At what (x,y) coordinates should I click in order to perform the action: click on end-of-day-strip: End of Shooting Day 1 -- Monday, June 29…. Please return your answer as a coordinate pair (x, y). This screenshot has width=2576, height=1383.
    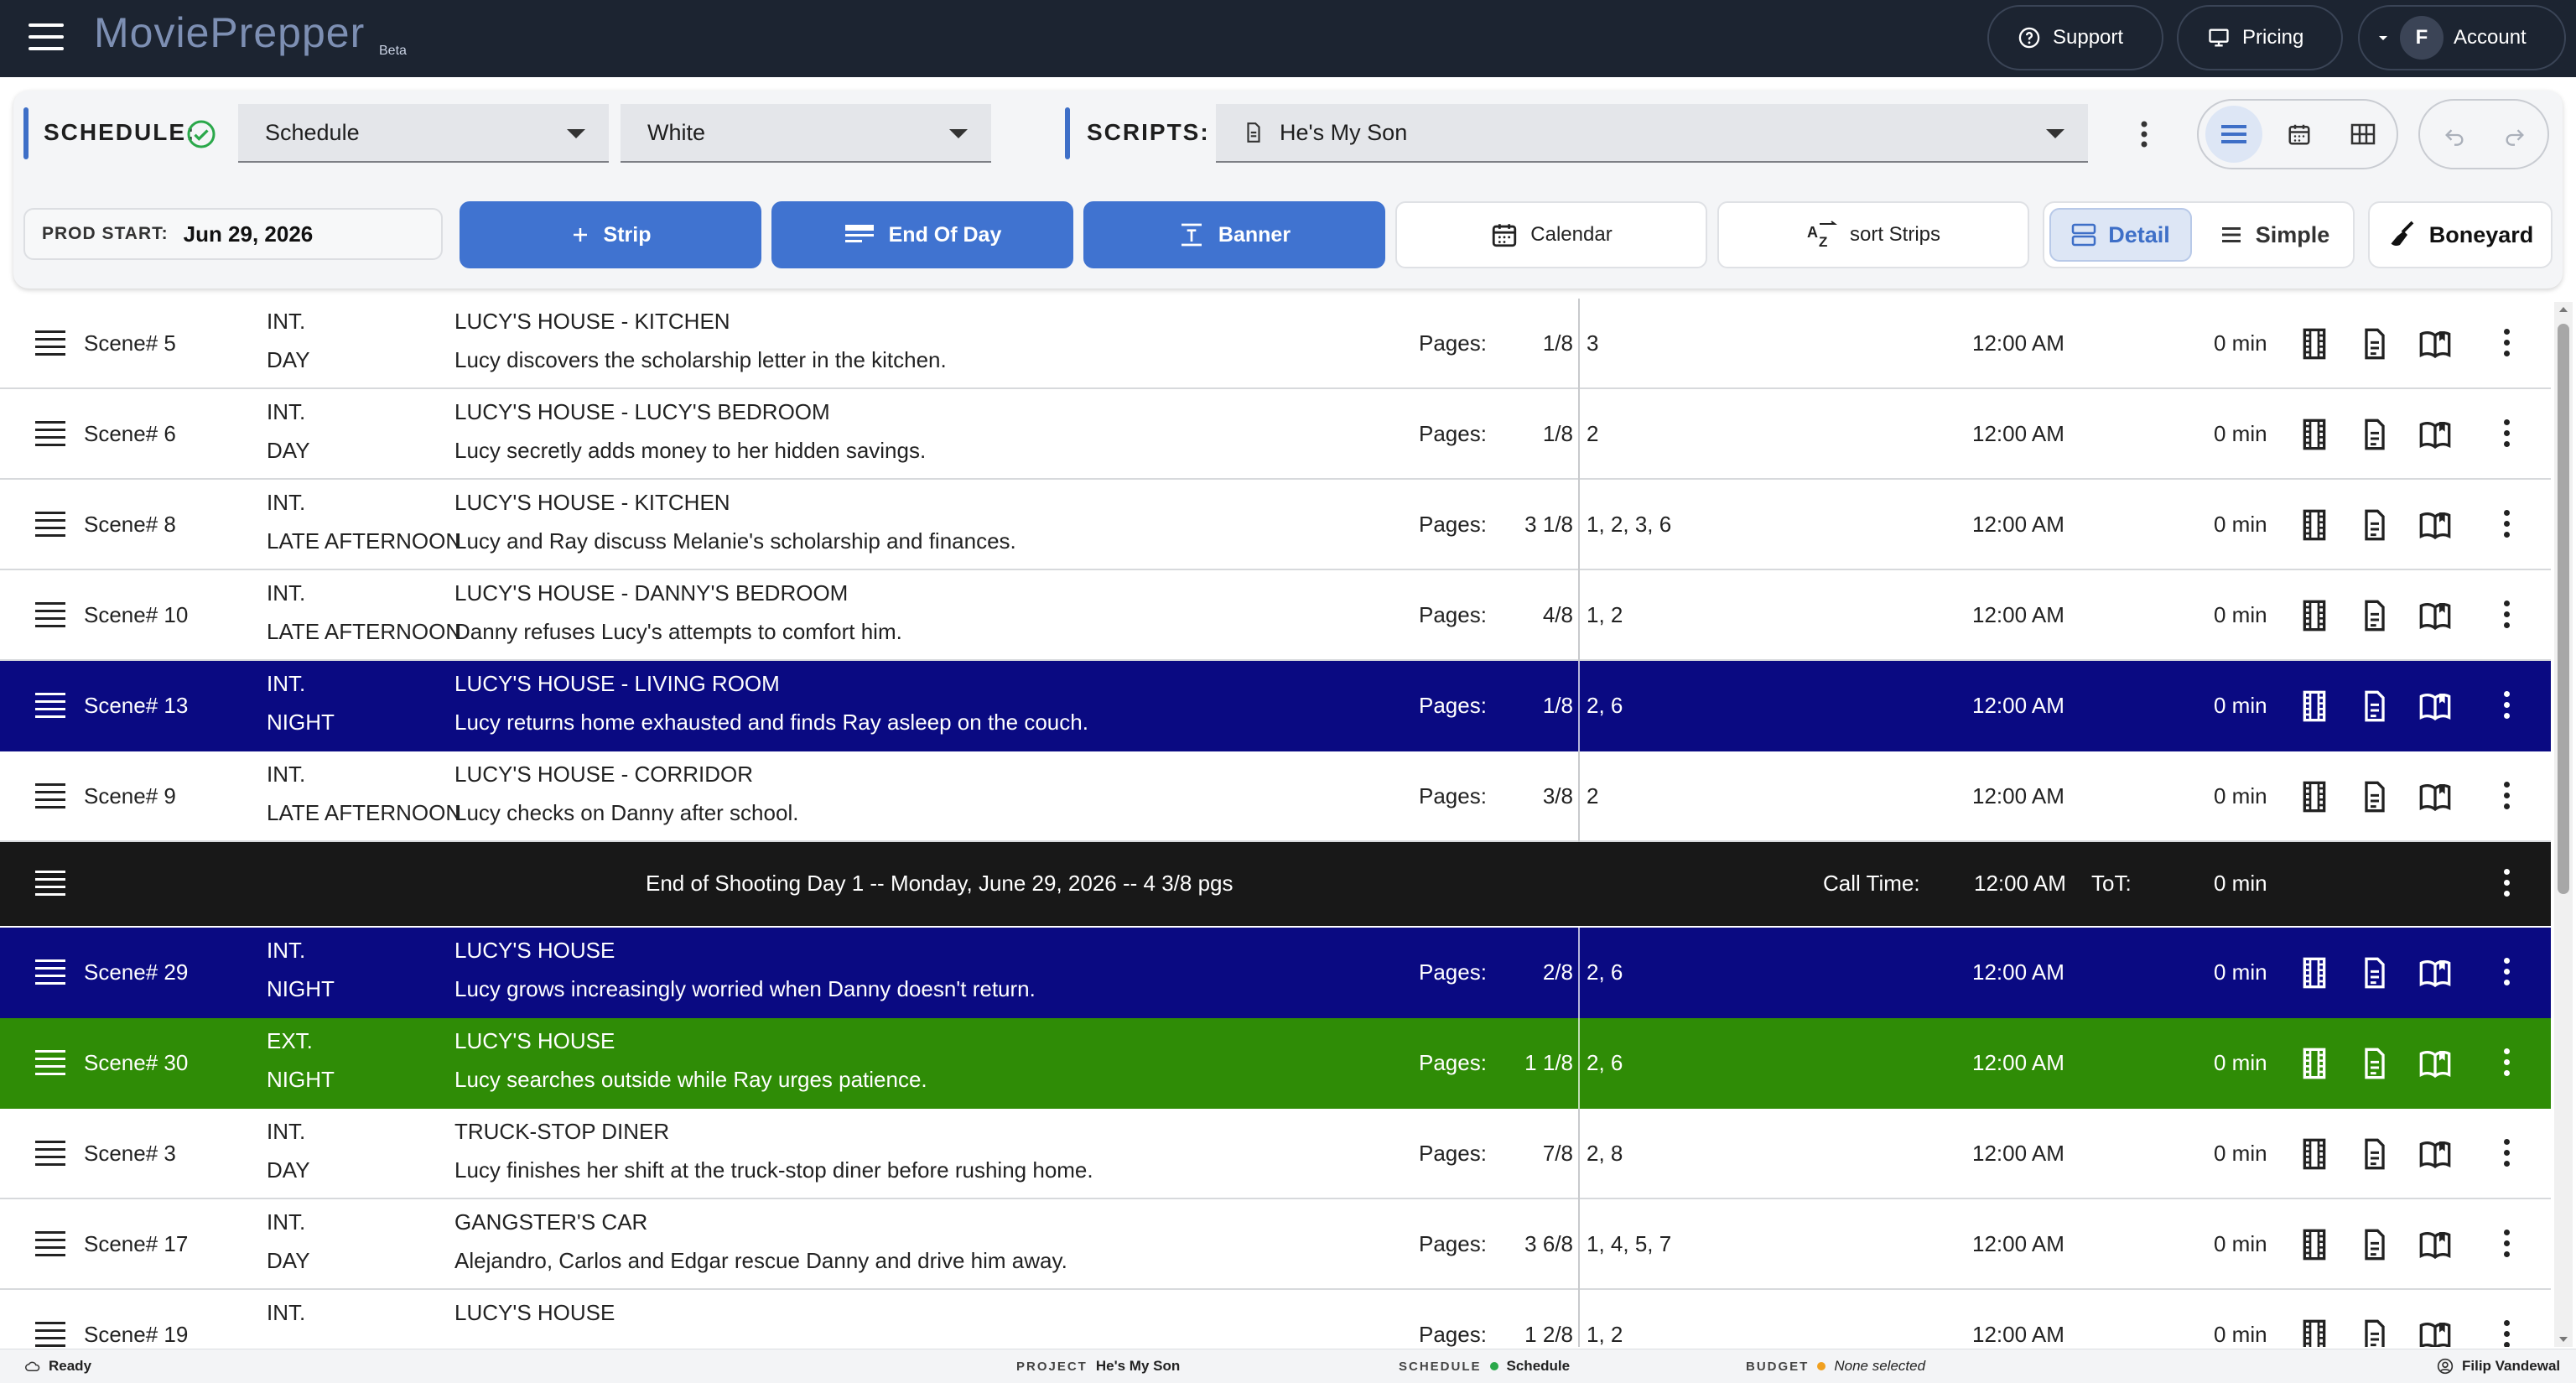
    Looking at the image, I should click on (1275, 884).